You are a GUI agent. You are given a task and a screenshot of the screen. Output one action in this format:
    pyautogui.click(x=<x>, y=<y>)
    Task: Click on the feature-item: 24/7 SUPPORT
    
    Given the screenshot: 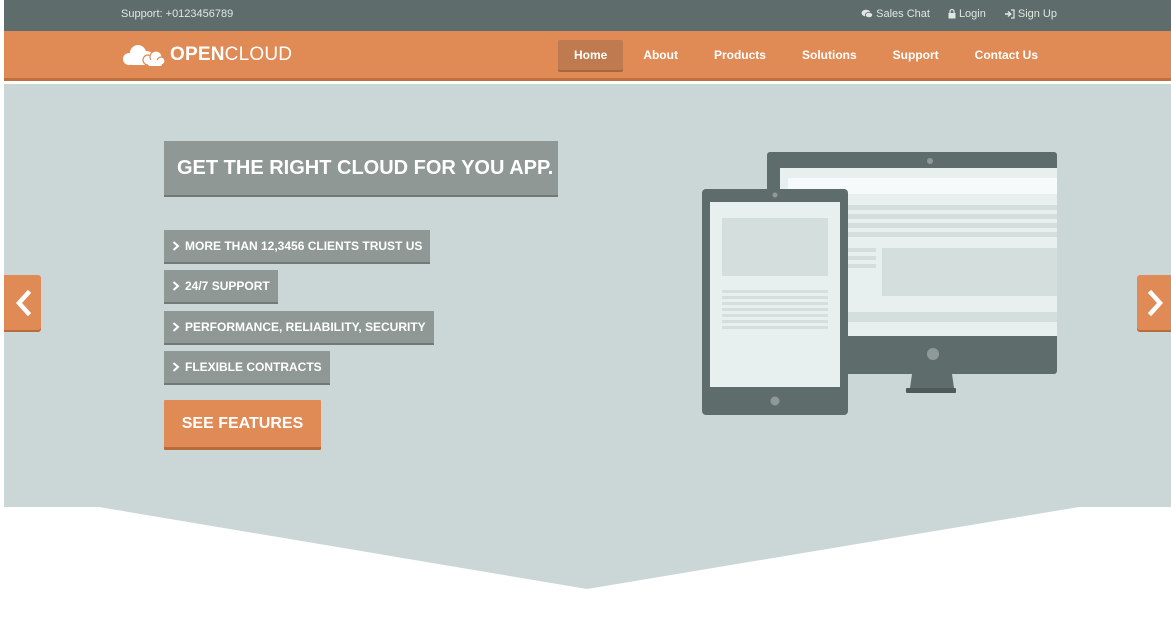 What is the action you would take?
    pyautogui.click(x=221, y=286)
    